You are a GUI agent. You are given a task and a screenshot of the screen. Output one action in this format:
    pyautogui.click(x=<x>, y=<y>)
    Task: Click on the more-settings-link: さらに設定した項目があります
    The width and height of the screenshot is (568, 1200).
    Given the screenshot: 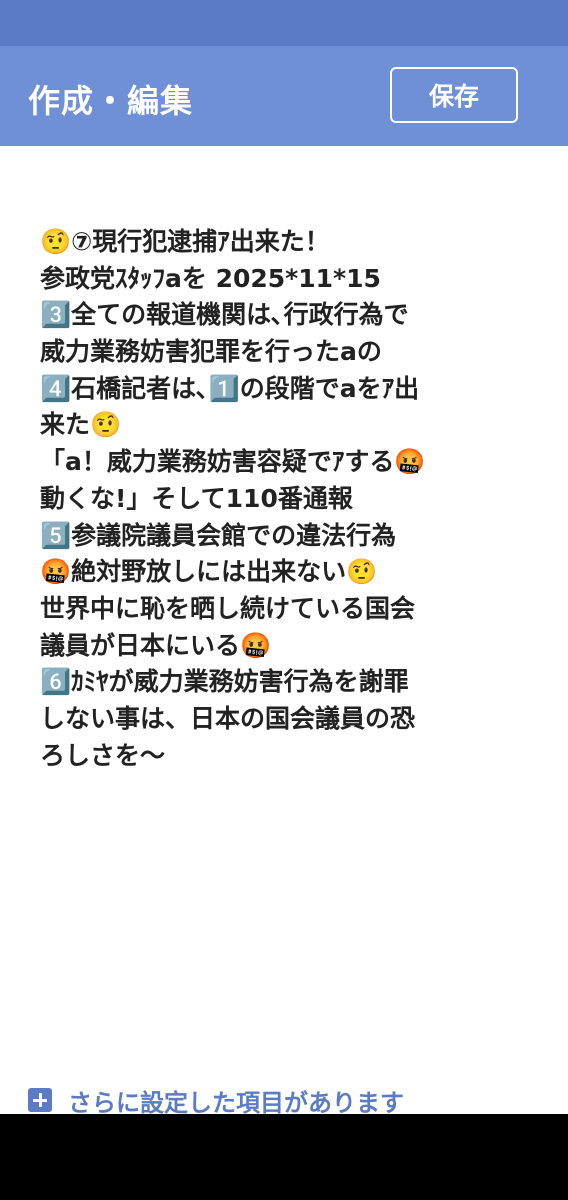 What is the action you would take?
    pyautogui.click(x=216, y=1100)
    